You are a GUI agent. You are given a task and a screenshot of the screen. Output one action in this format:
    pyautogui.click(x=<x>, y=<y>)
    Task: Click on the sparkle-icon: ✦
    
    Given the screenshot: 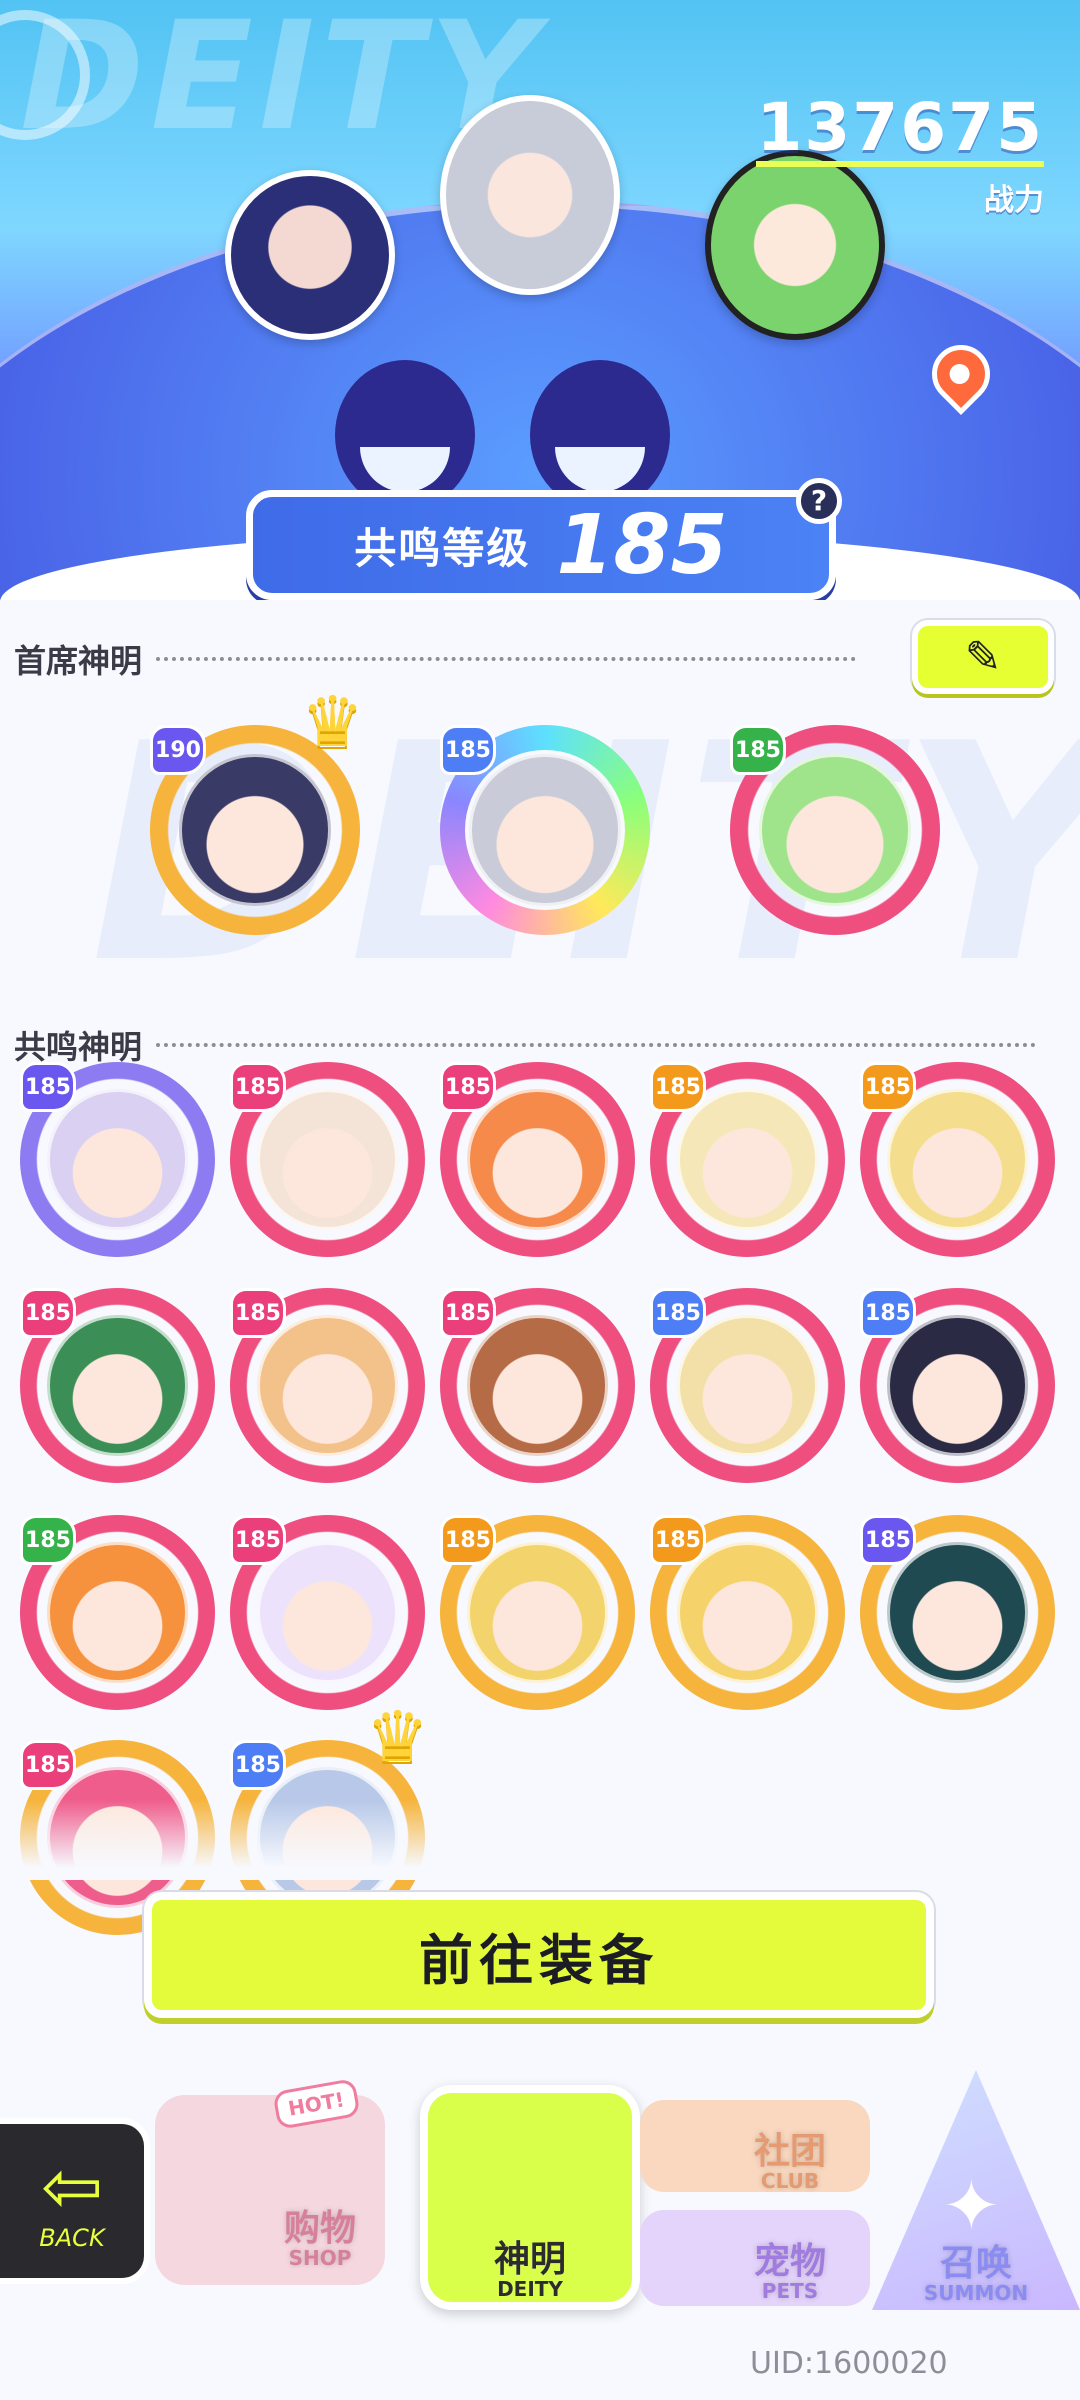 What is the action you would take?
    pyautogui.click(x=971, y=2206)
    